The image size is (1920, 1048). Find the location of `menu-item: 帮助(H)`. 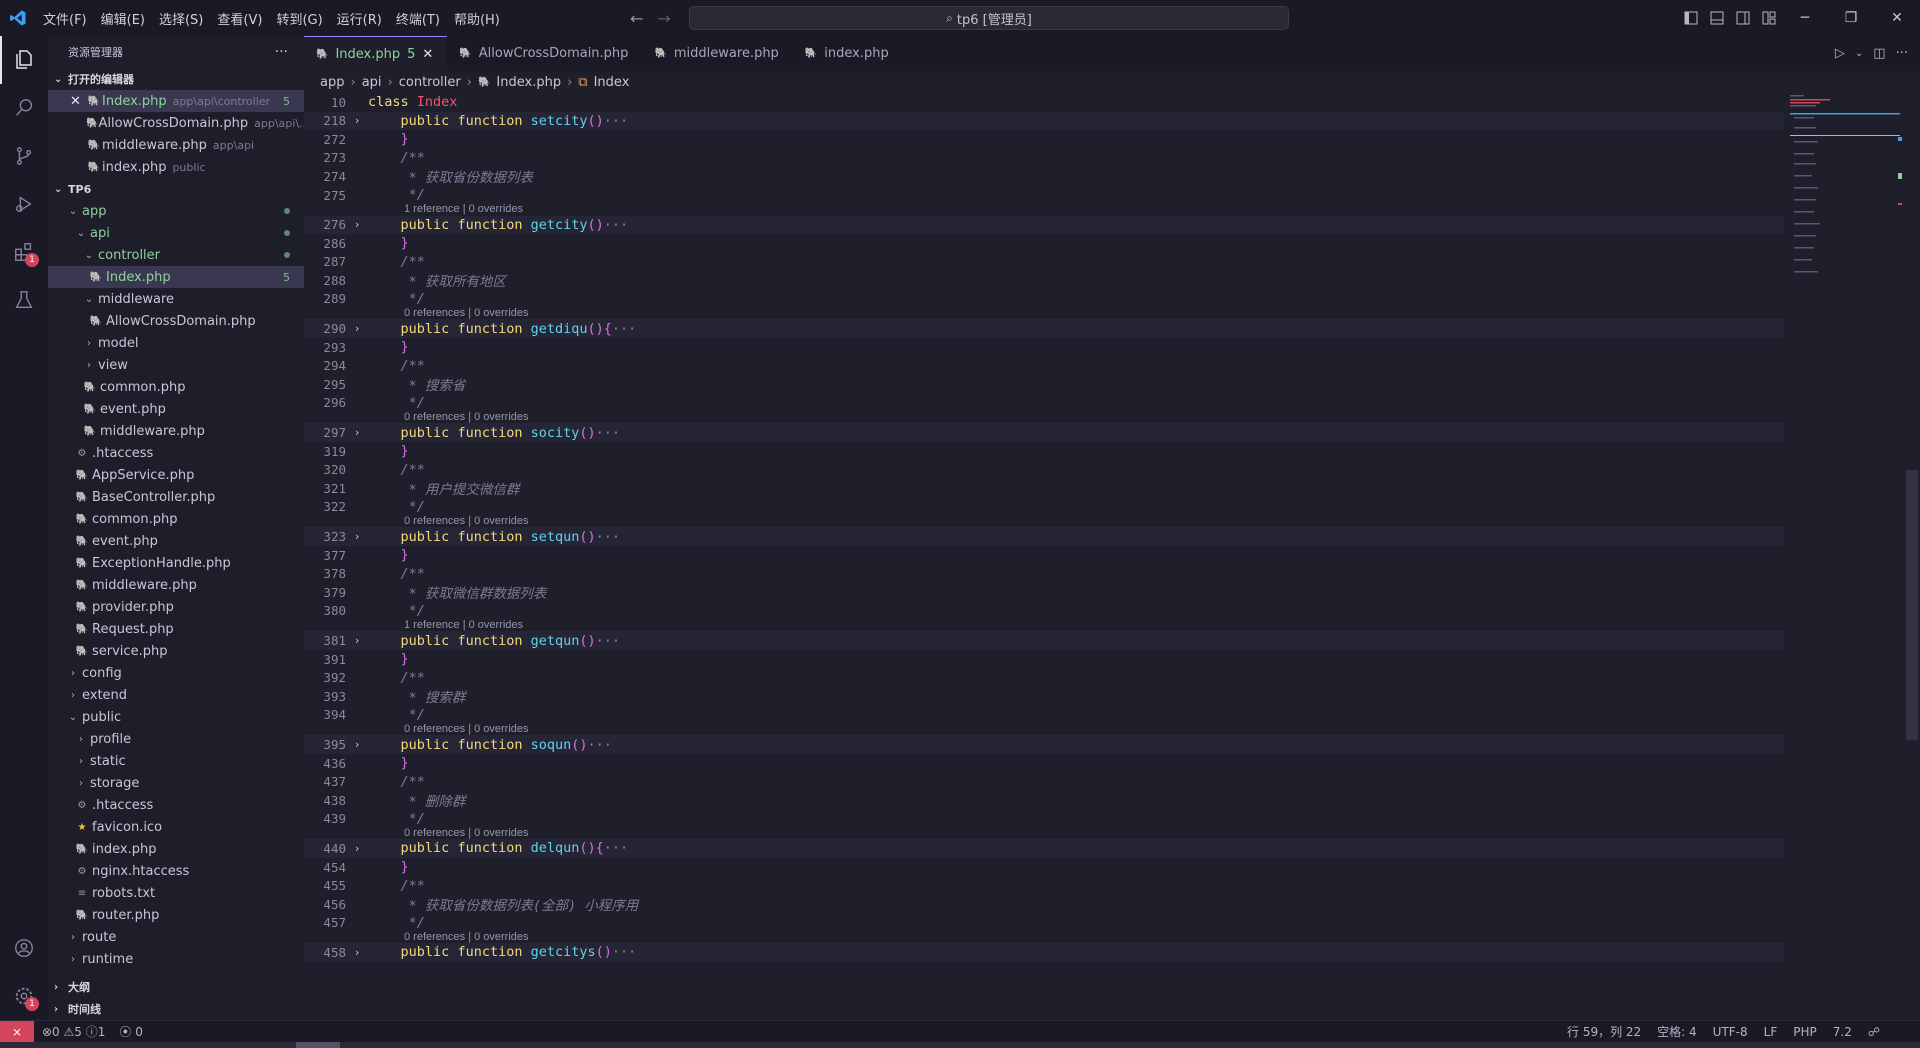

menu-item: 帮助(H) is located at coordinates (477, 18).